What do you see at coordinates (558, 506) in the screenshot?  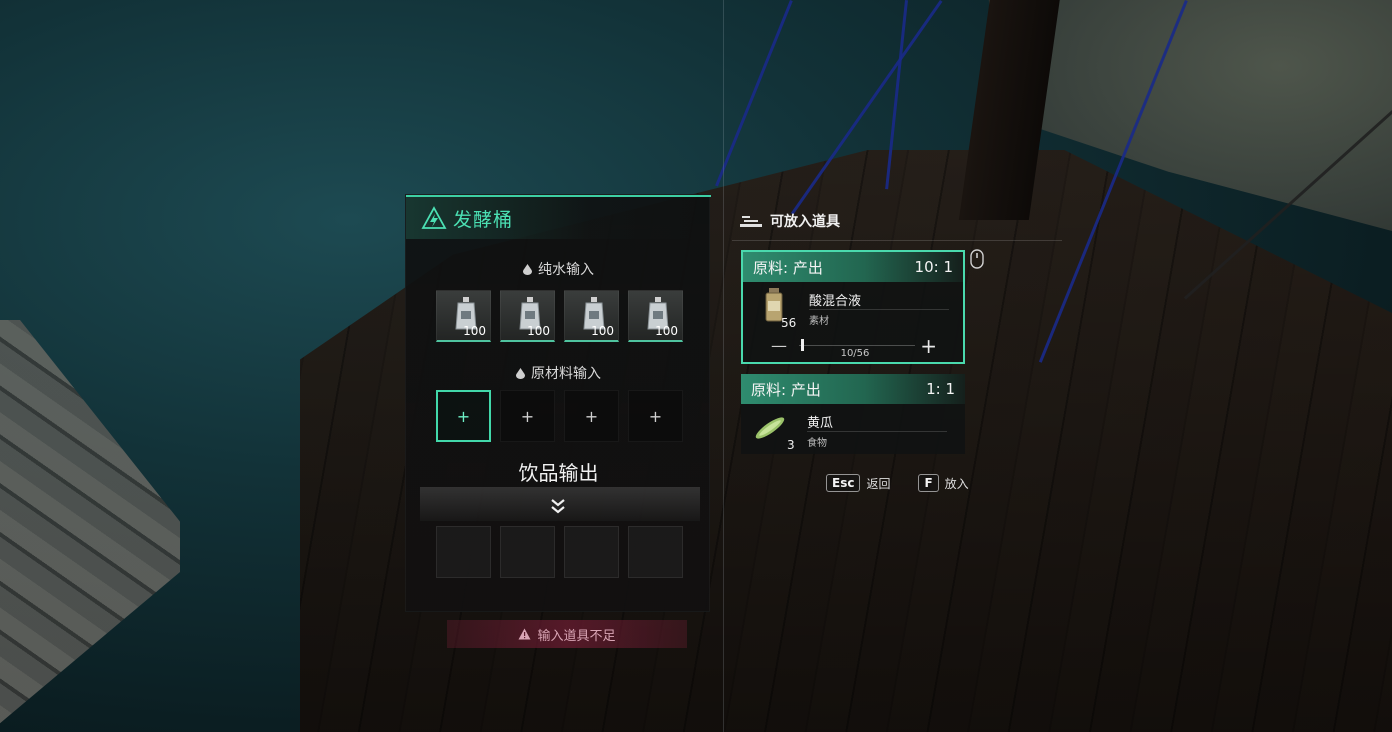 I see `double-chevron-down-icon` at bounding box center [558, 506].